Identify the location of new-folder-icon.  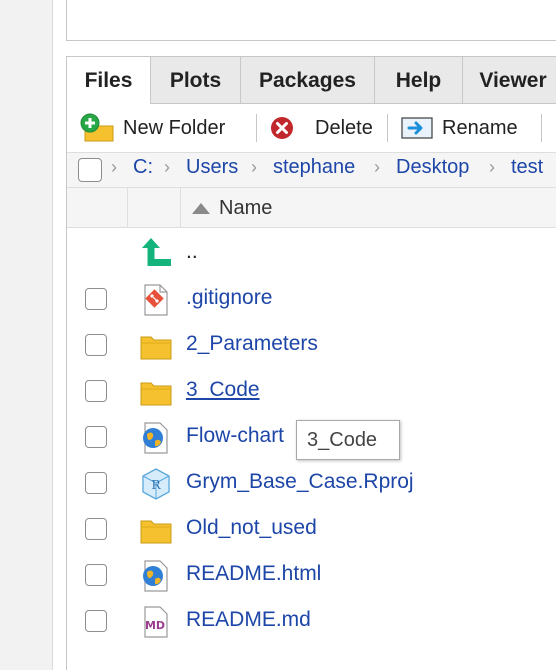
(97, 127).